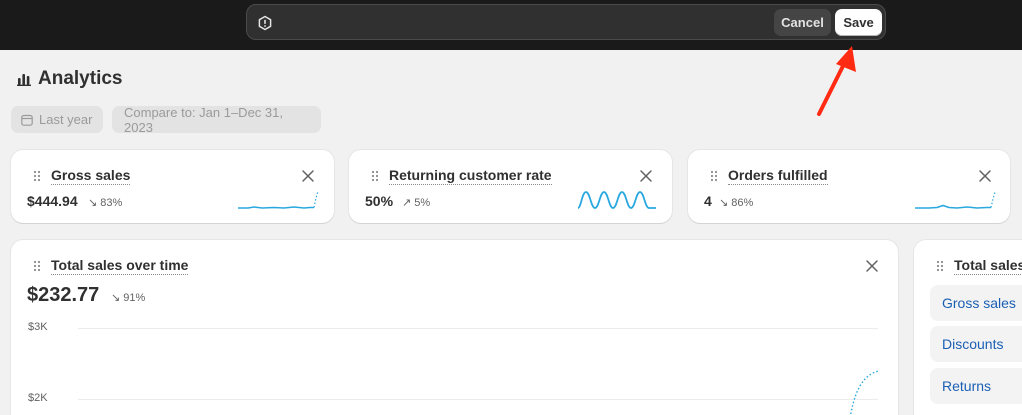 The image size is (1022, 415). What do you see at coordinates (973, 344) in the screenshot?
I see `breakdown-item-label: Discounts` at bounding box center [973, 344].